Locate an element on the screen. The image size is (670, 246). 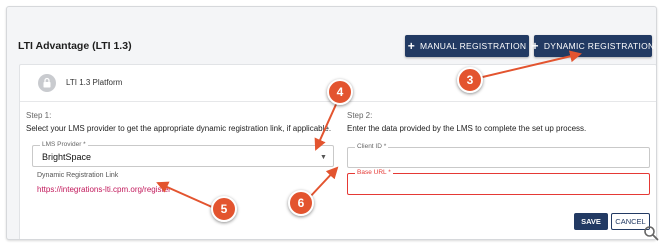
annotation-badge-4: 4 is located at coordinates (340, 92).